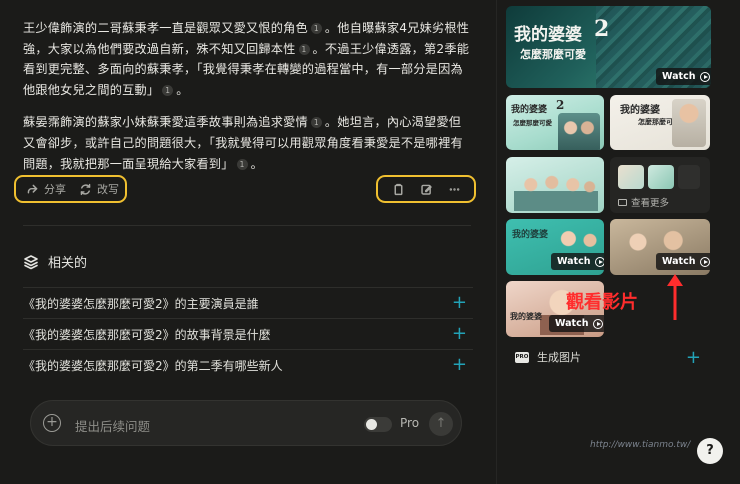 Image resolution: width=740 pixels, height=484 pixels. What do you see at coordinates (602, 302) in the screenshot?
I see `annotation-label: 觀看影片` at bounding box center [602, 302].